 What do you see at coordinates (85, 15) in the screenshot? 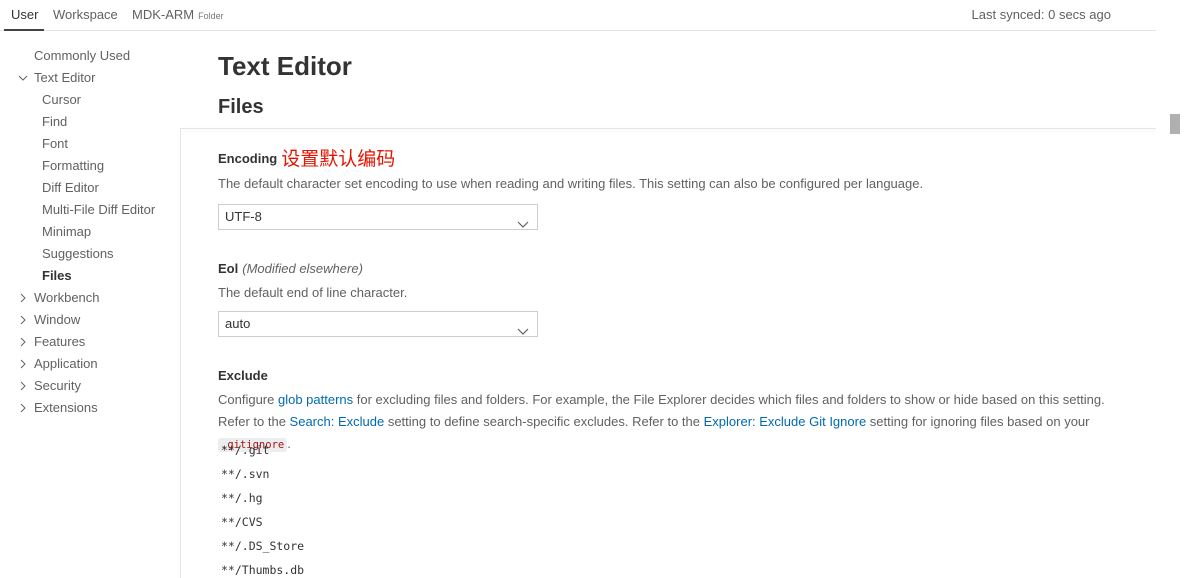
I see `tab-workspace: Workspace` at bounding box center [85, 15].